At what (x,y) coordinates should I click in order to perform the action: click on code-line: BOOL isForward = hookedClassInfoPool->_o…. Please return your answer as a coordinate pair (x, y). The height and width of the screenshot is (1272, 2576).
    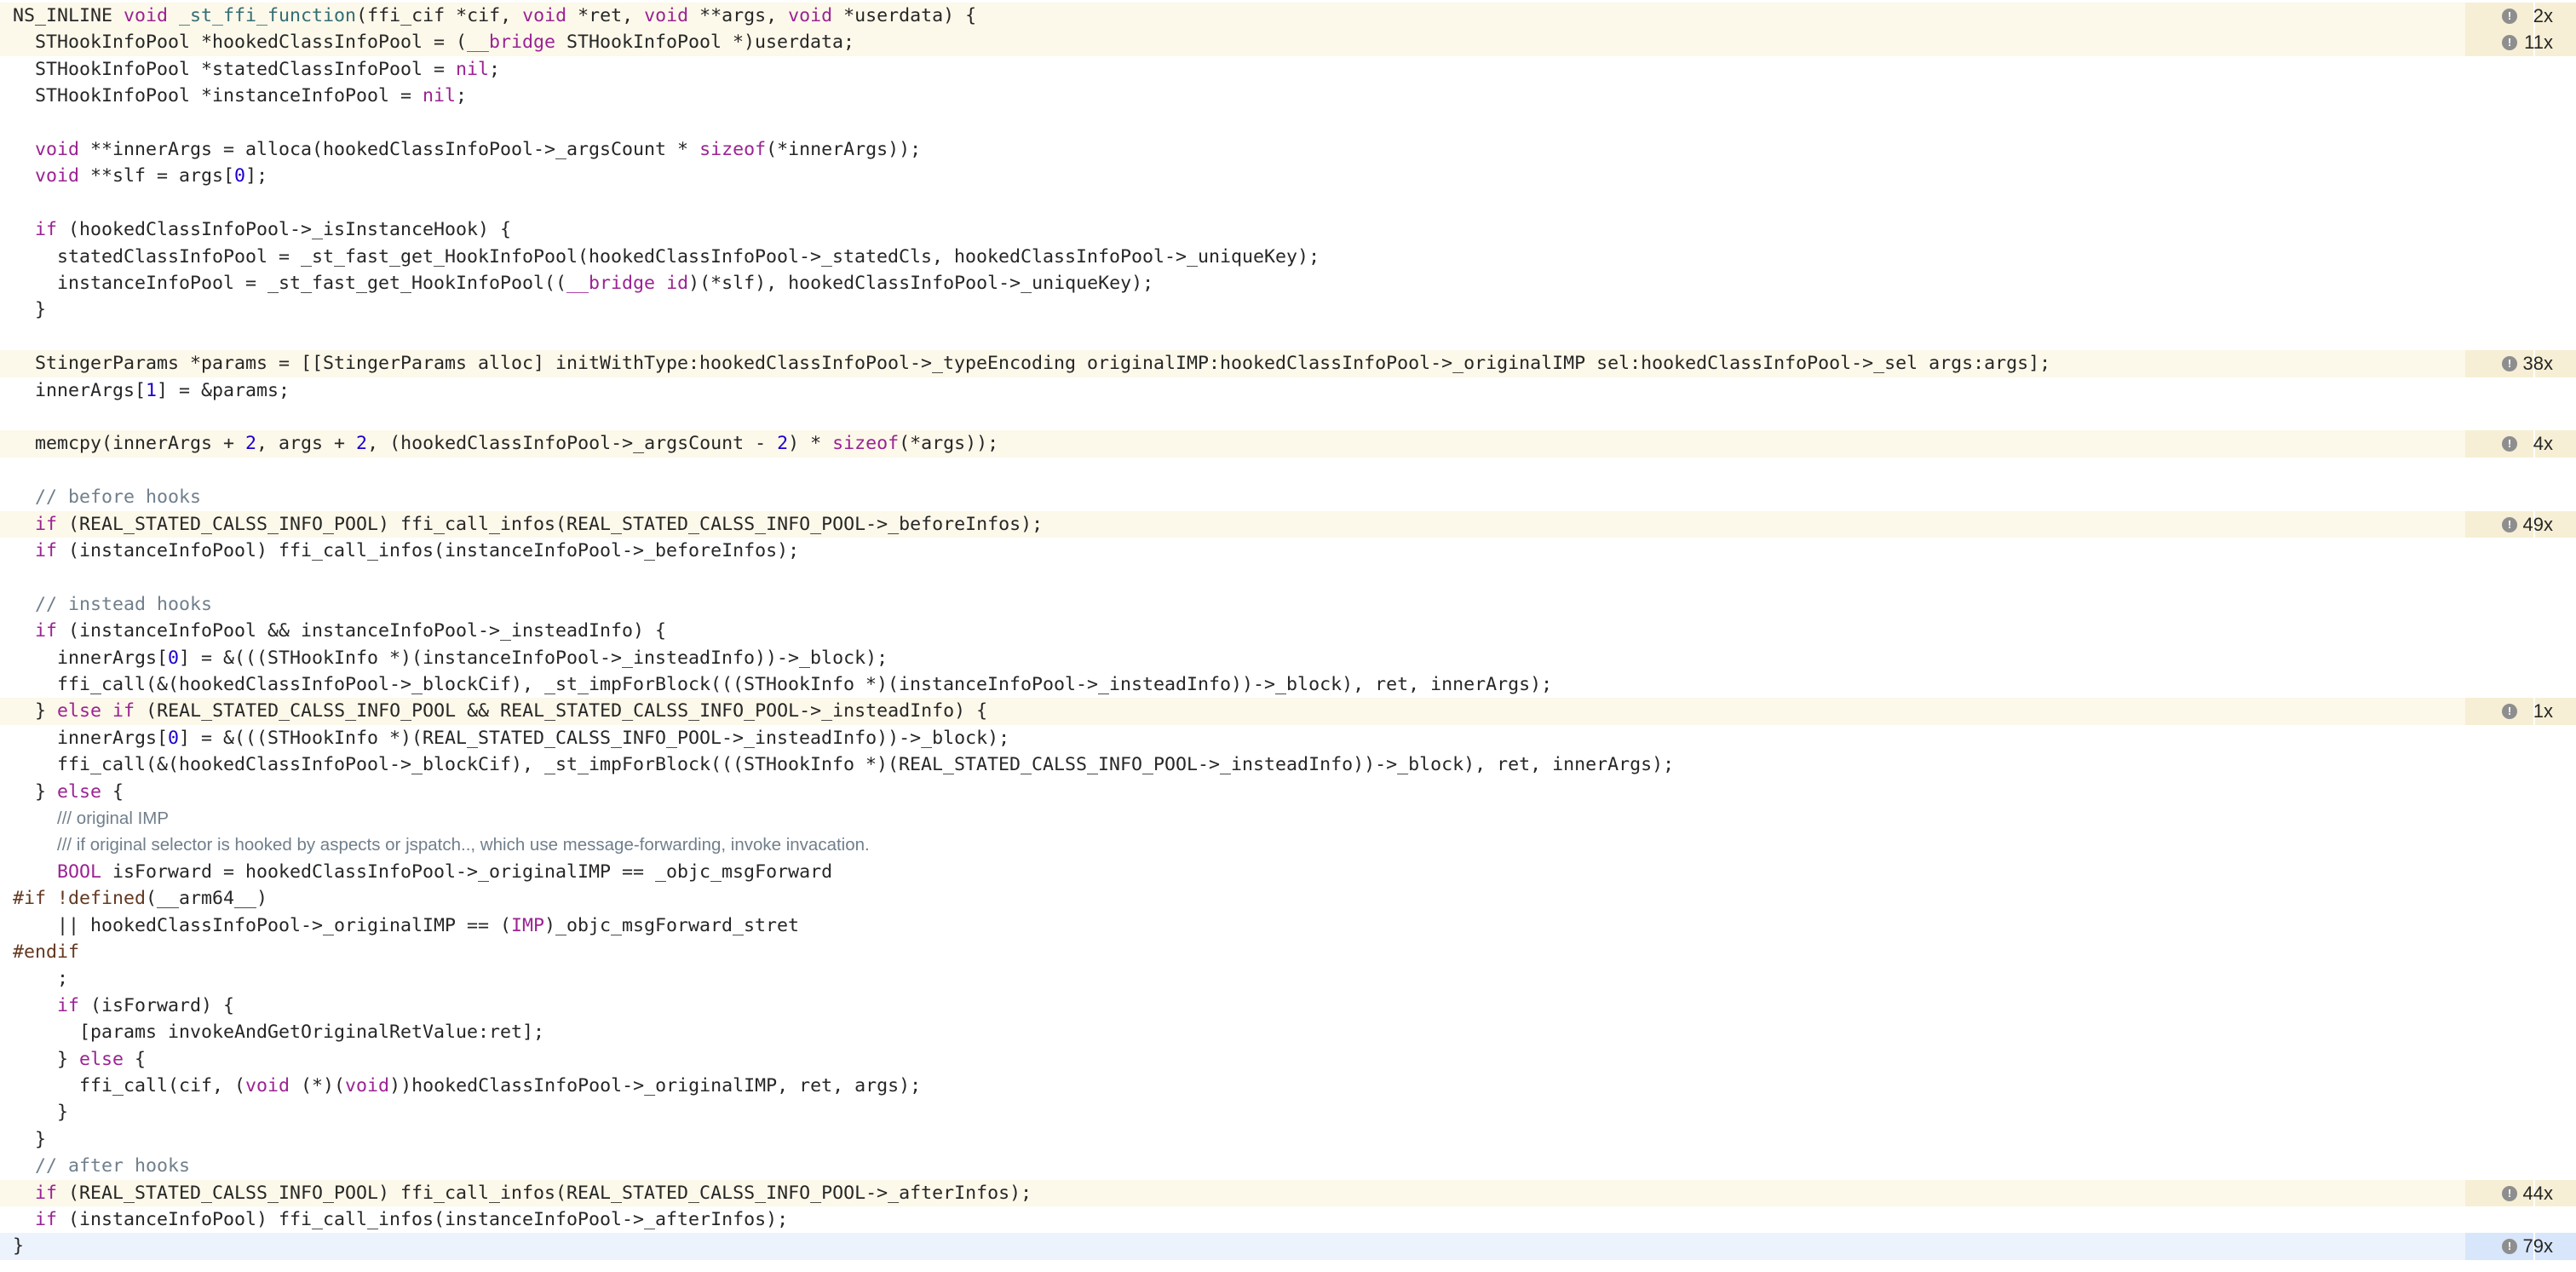
    Looking at the image, I should click on (1288, 872).